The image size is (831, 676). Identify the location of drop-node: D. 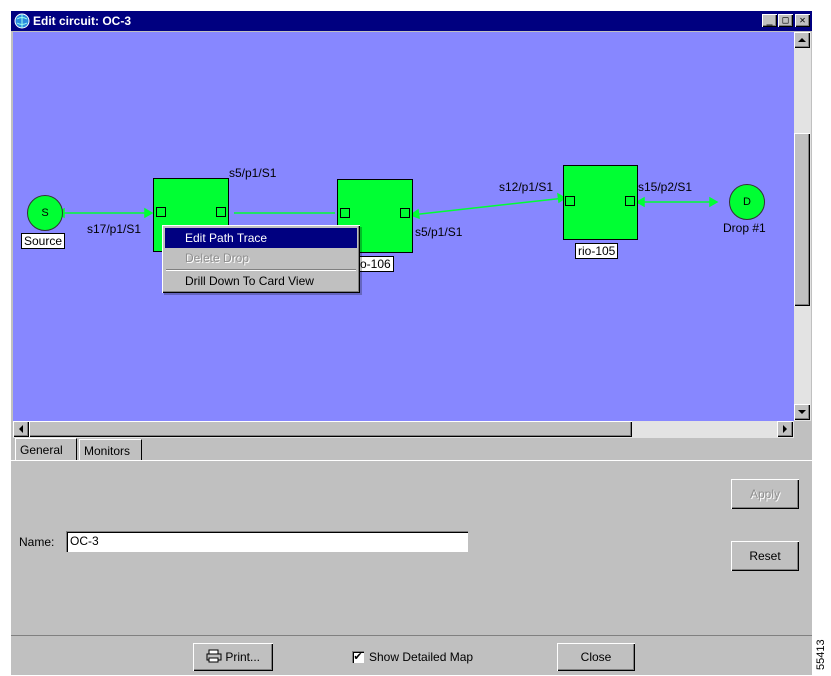
(747, 202).